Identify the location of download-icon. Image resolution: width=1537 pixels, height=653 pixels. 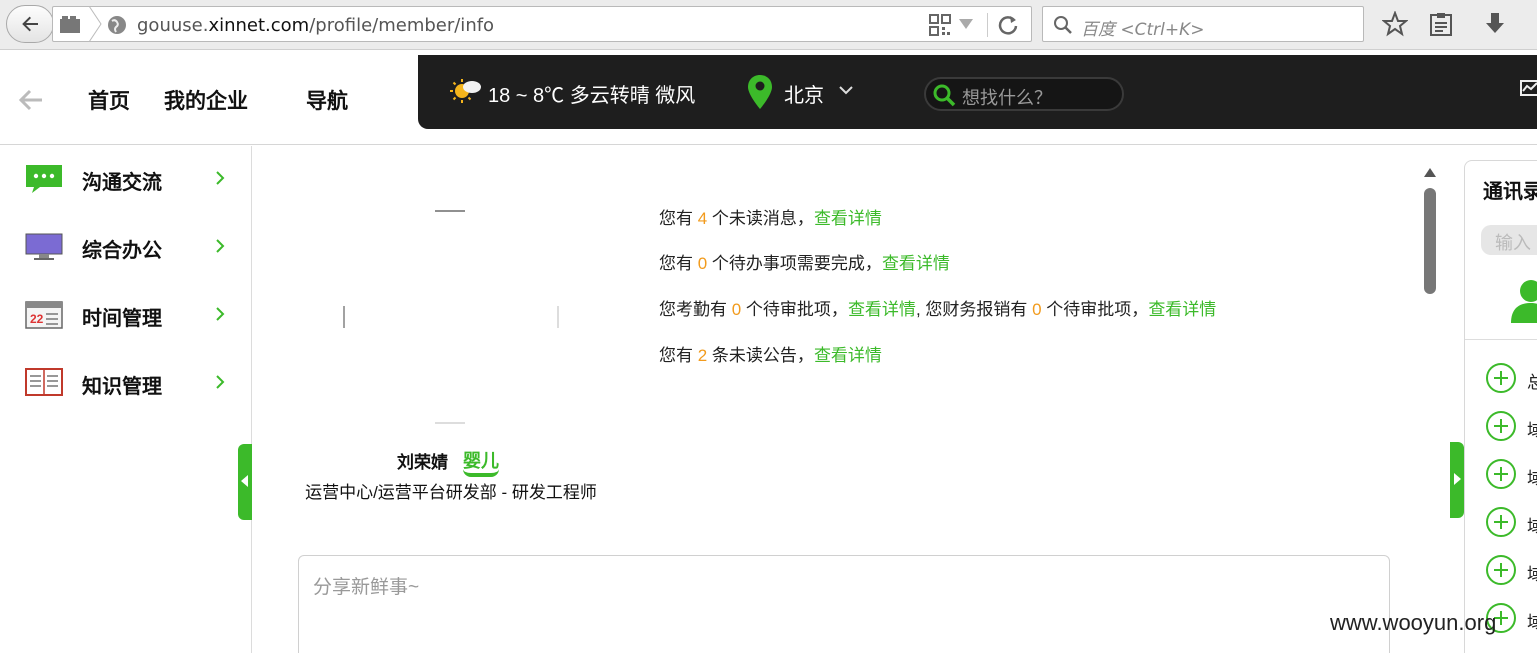
(1495, 24).